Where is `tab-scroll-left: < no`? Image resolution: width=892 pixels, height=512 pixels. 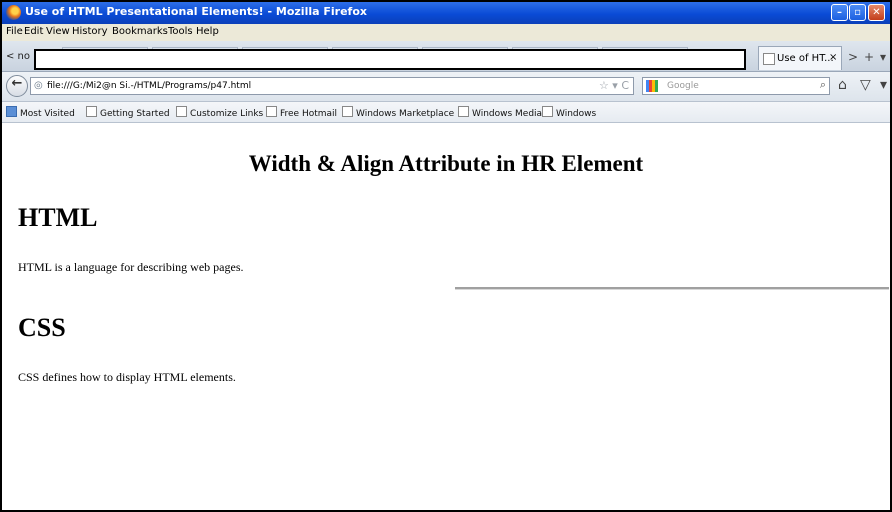
tab-scroll-left: < no is located at coordinates (18, 56).